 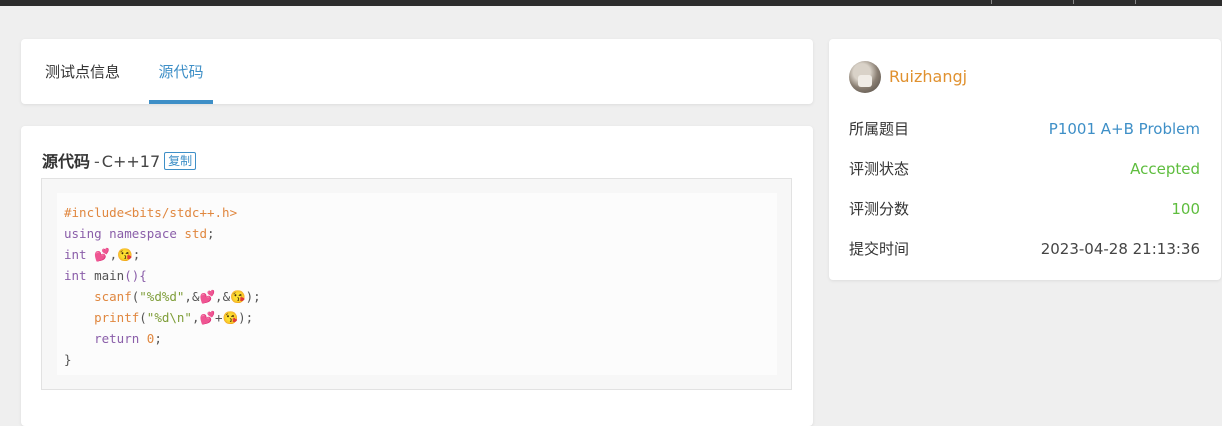 What do you see at coordinates (82, 71) in the screenshot?
I see `tab-testcase-info: 测试点信息` at bounding box center [82, 71].